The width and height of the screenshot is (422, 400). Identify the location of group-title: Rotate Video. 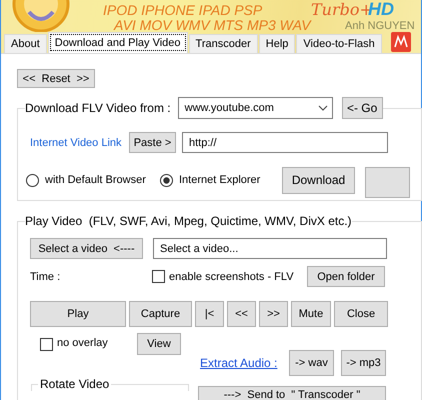
(74, 384).